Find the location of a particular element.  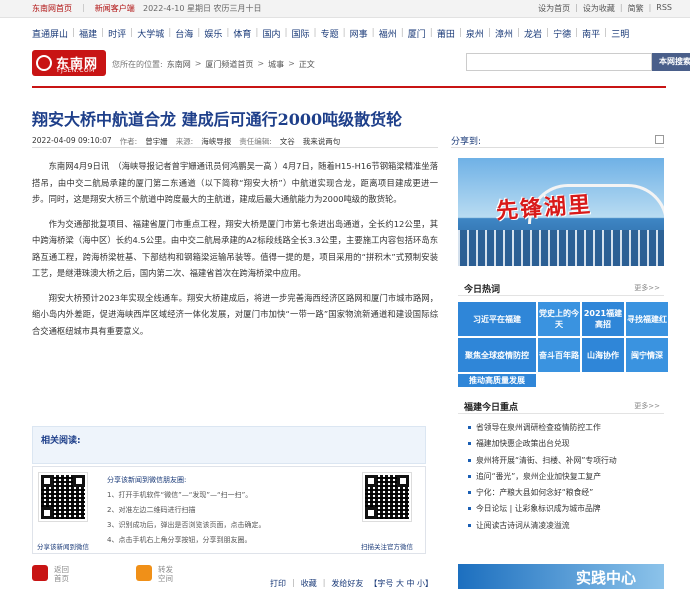

practice-center-banner: 实践中心 is located at coordinates (561, 576).